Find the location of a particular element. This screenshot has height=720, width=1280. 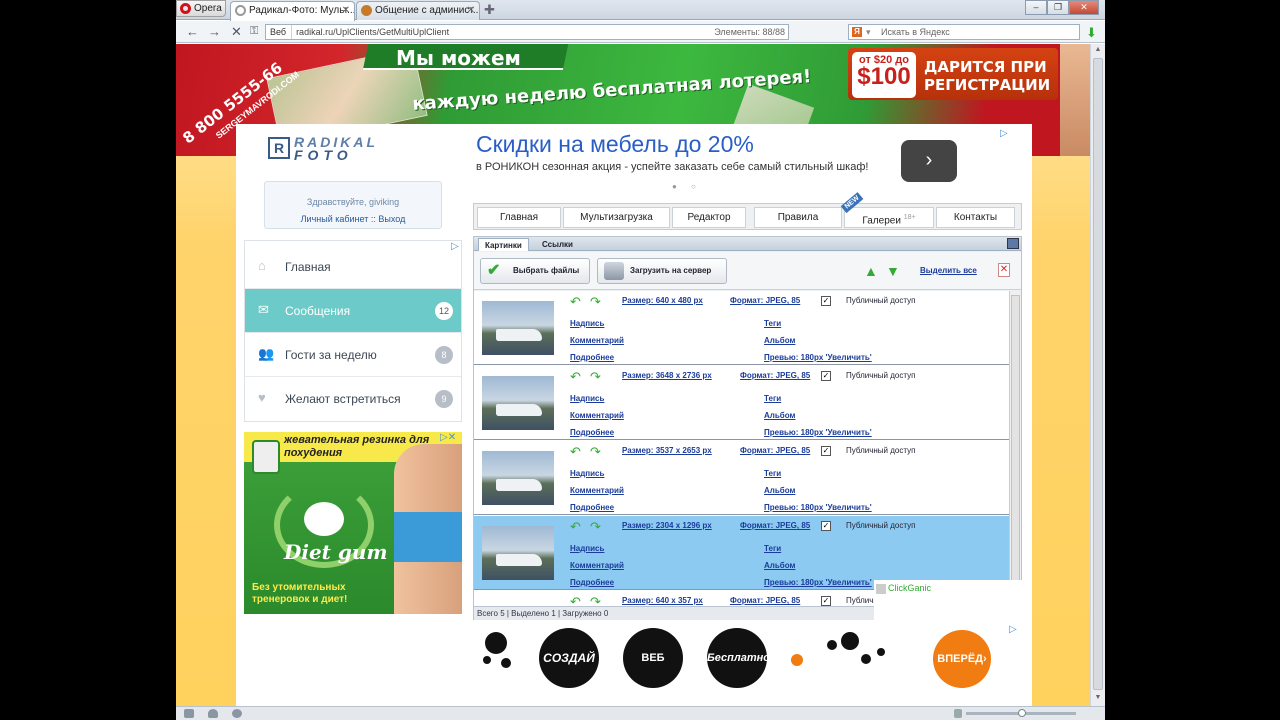

arrow-down-icon: ▼ is located at coordinates (893, 271).